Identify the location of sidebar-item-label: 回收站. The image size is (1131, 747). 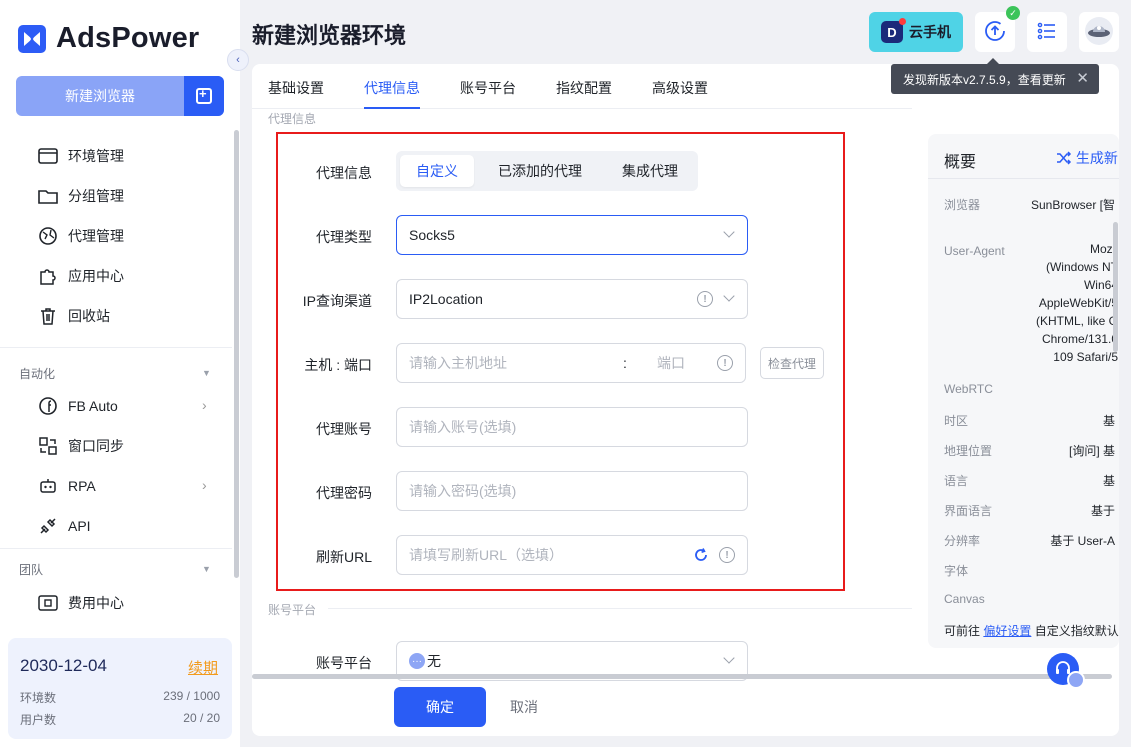
(89, 316).